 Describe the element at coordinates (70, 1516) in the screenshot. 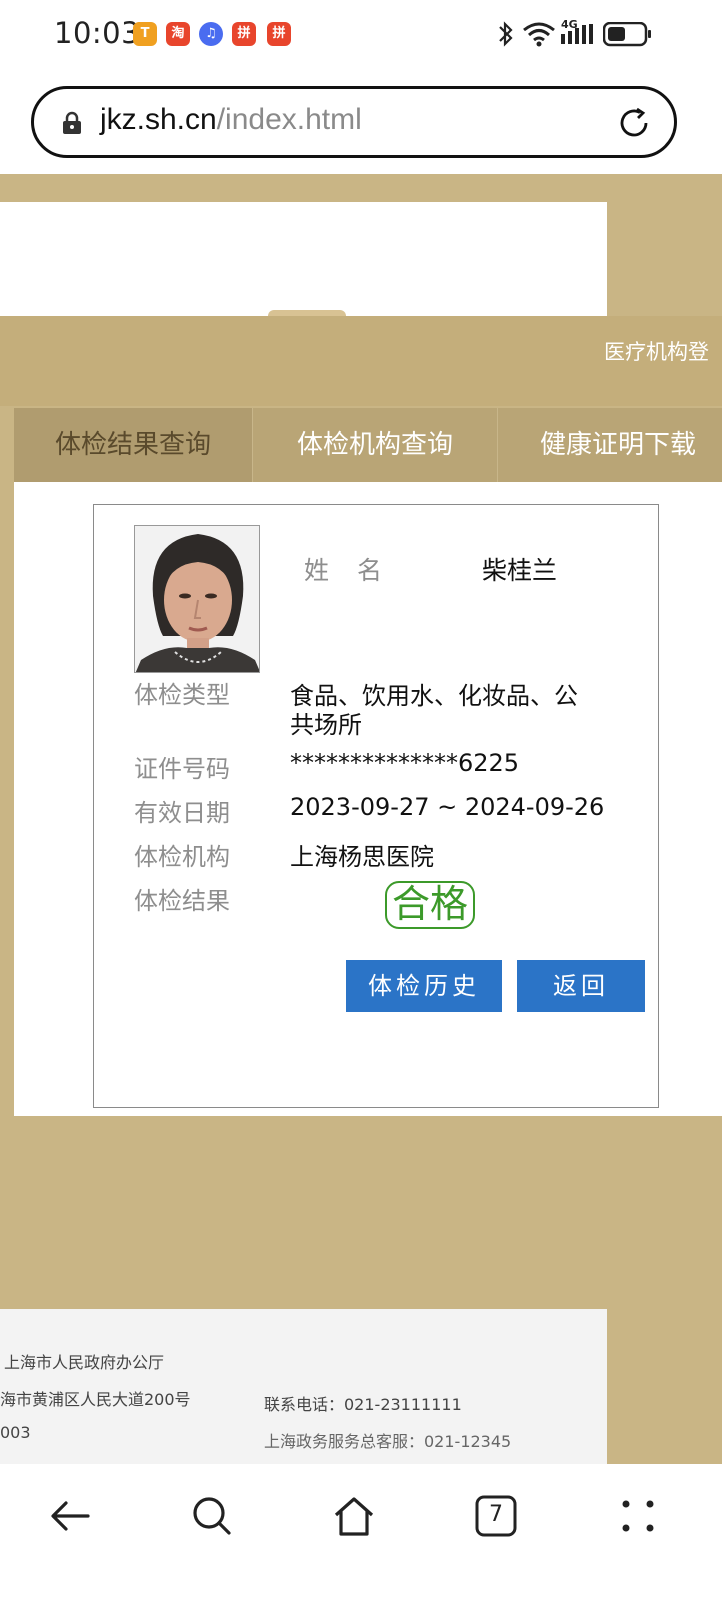

I see `back-arrow-icon` at that location.